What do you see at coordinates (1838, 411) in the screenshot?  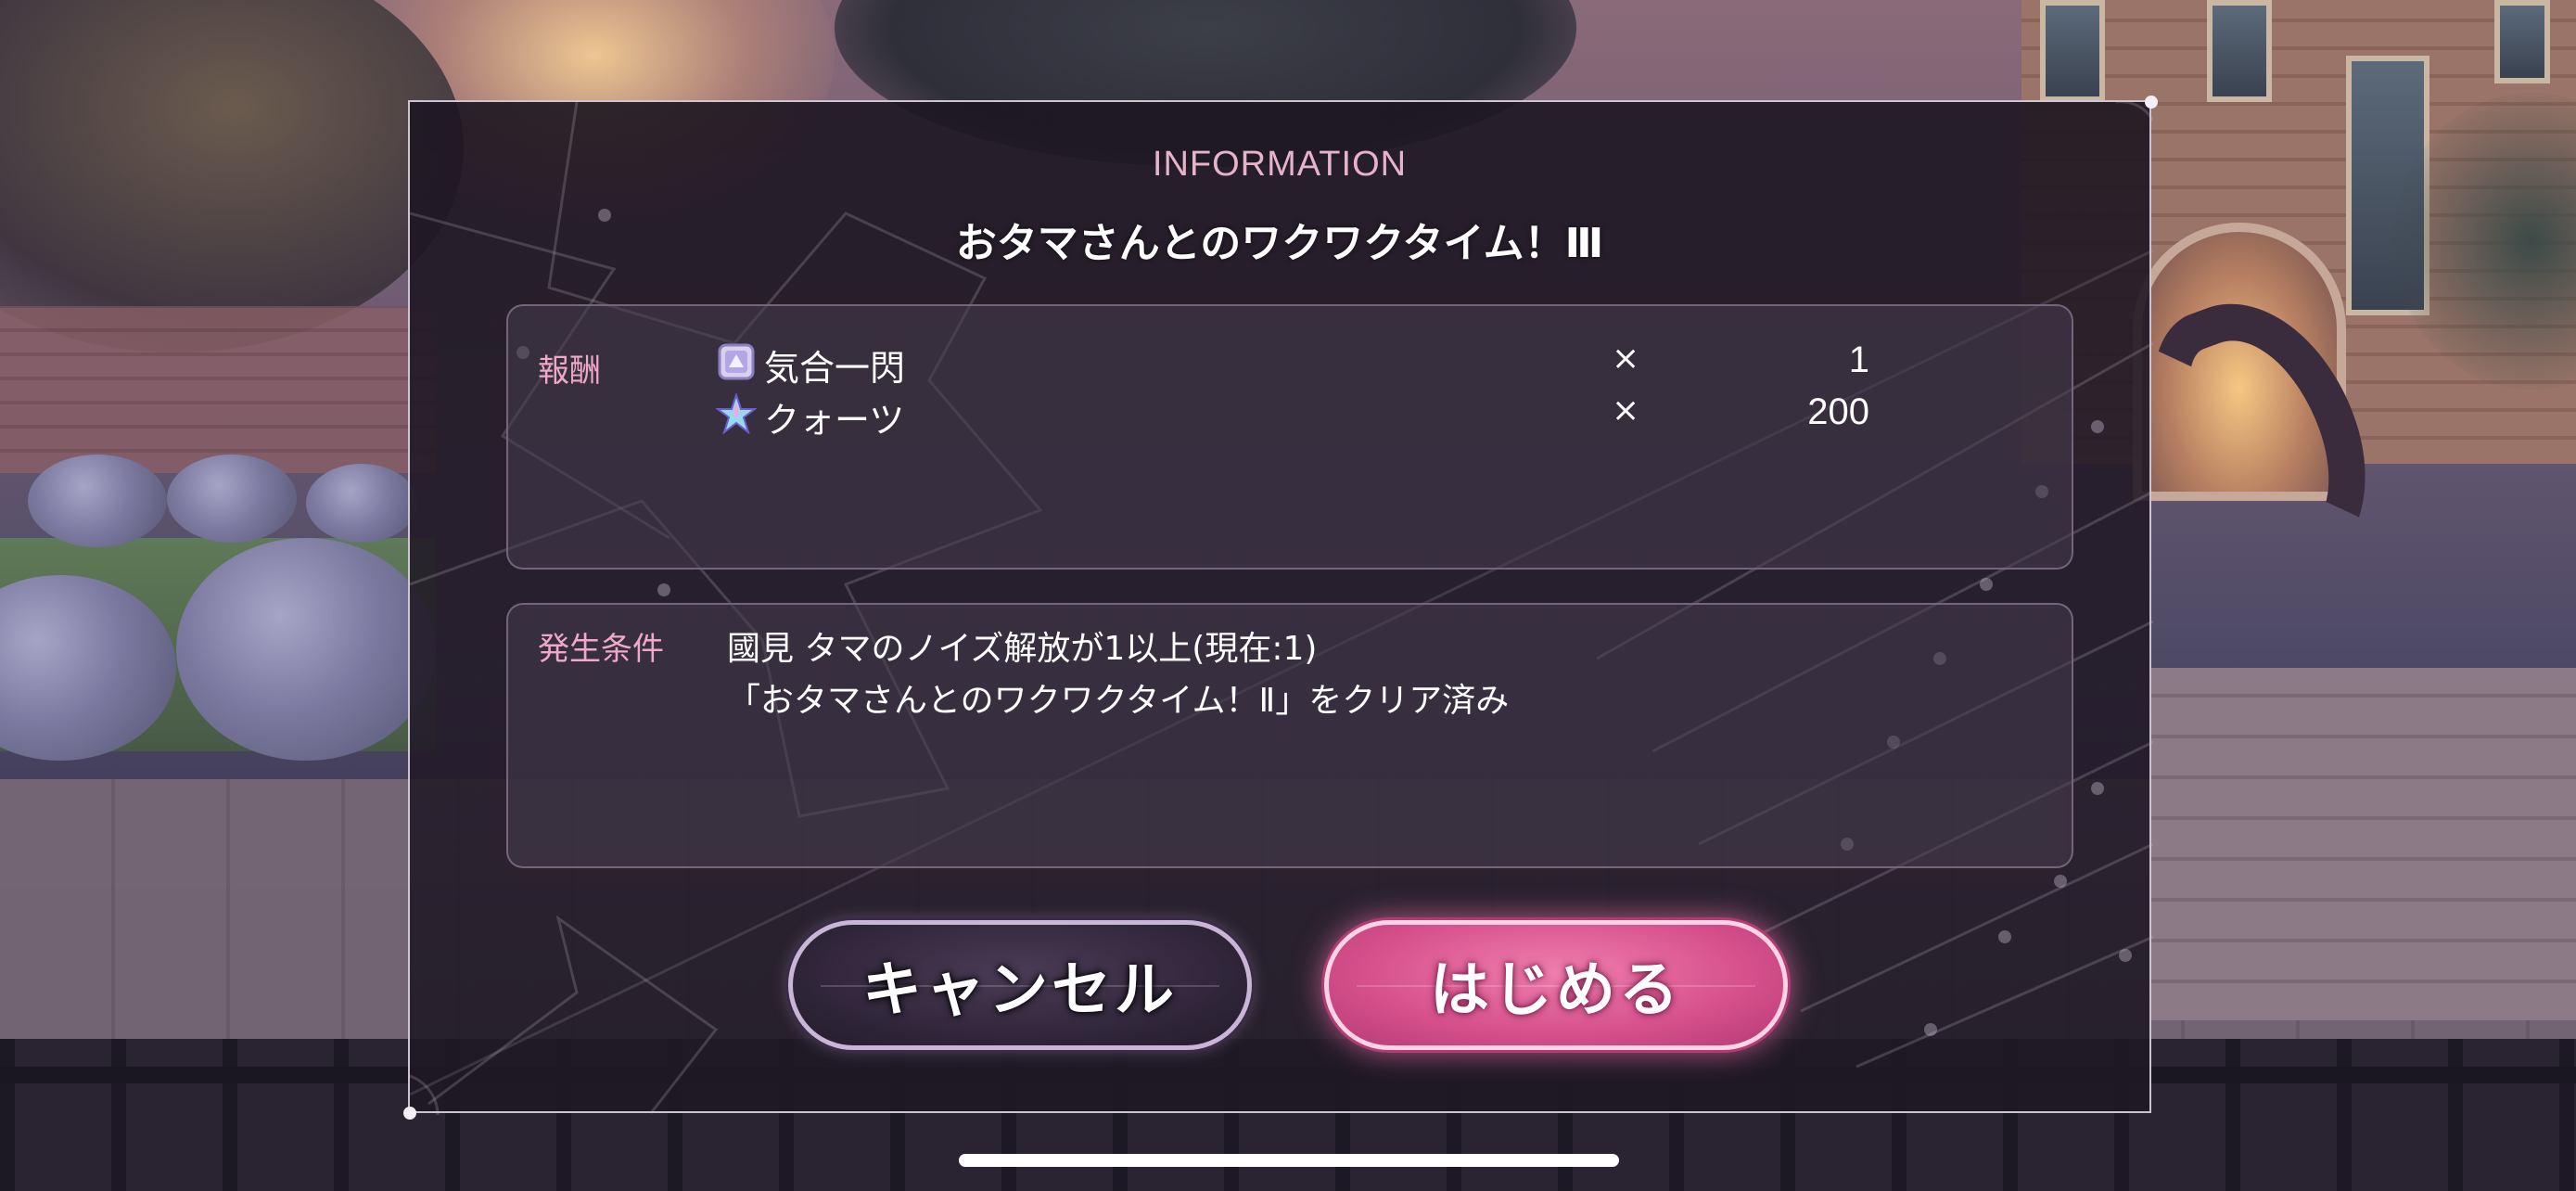 I see `reward-quantity: 200` at bounding box center [1838, 411].